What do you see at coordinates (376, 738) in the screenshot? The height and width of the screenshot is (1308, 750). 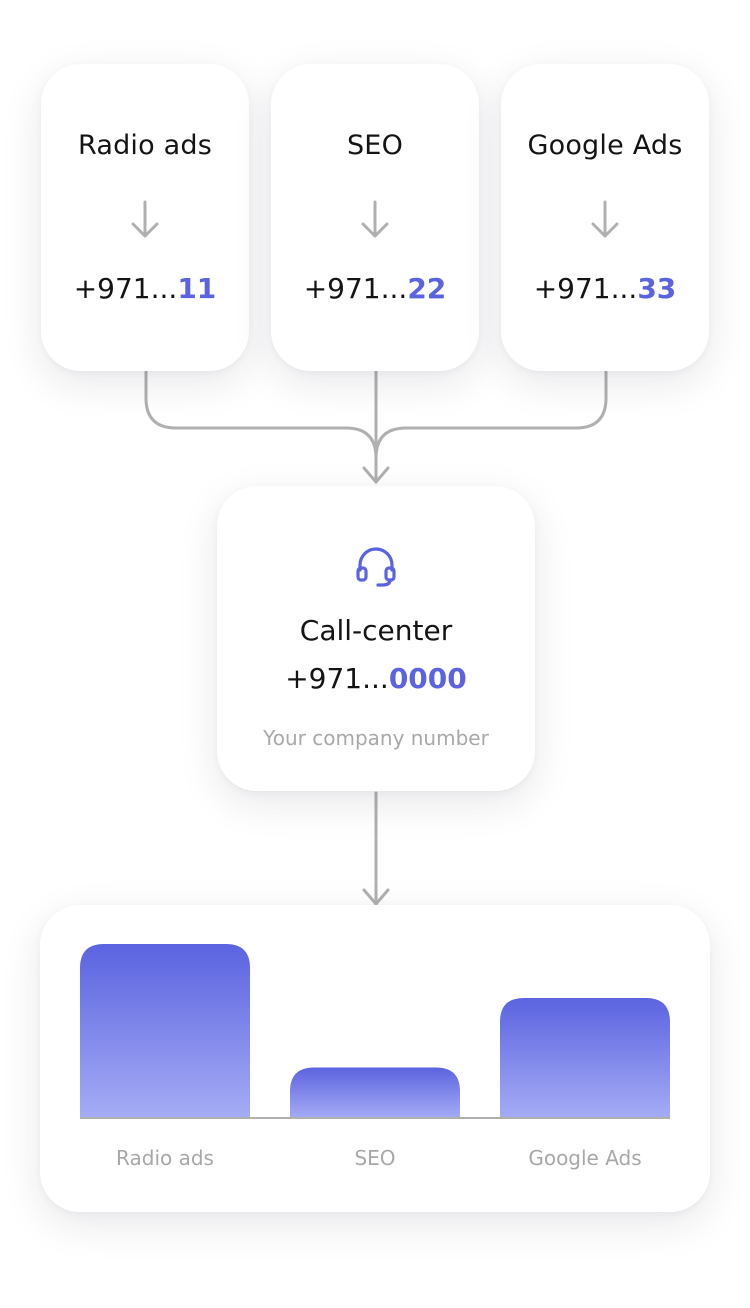 I see `call-center-subtitle: Your company number` at bounding box center [376, 738].